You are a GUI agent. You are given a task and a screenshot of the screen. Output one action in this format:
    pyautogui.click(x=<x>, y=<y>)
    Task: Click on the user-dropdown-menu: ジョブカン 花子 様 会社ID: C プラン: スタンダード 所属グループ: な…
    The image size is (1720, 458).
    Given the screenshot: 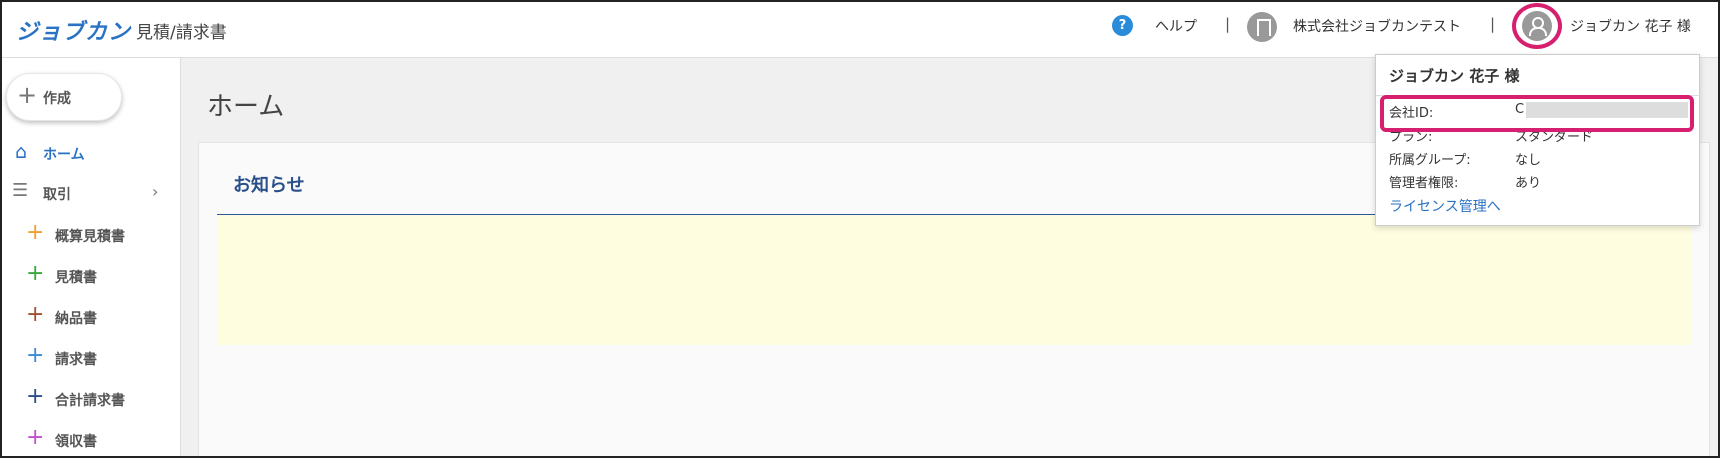 What is the action you would take?
    pyautogui.click(x=1538, y=140)
    